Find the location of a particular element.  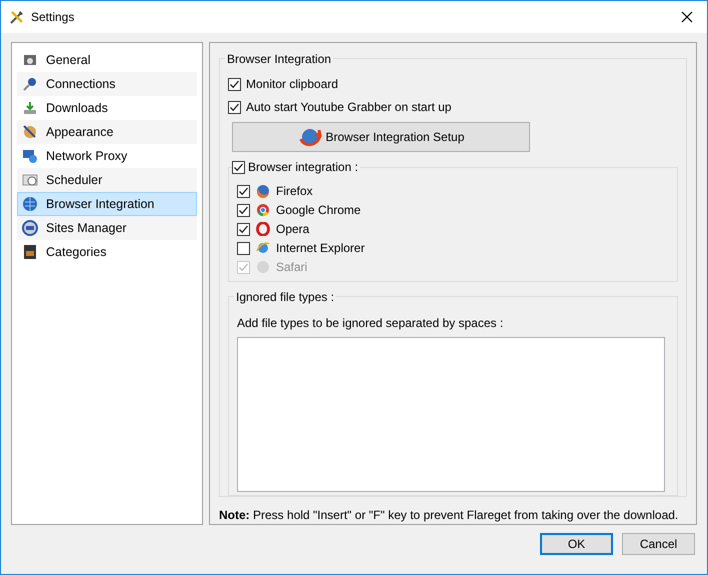

field-label: Add file types to be ignored separated by spaces : is located at coordinates (370, 323).